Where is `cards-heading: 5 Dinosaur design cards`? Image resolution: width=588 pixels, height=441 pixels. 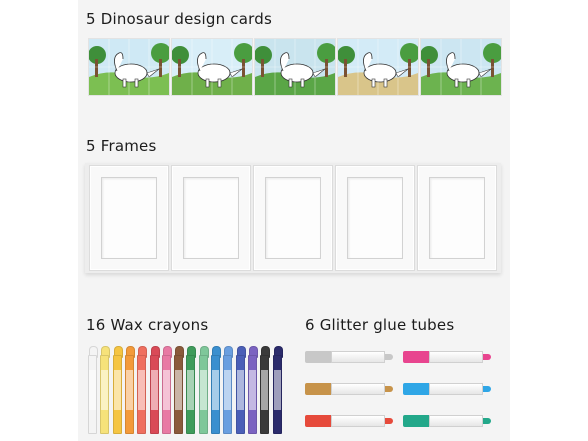
cards-heading: 5 Dinosaur design cards is located at coordinates (179, 19).